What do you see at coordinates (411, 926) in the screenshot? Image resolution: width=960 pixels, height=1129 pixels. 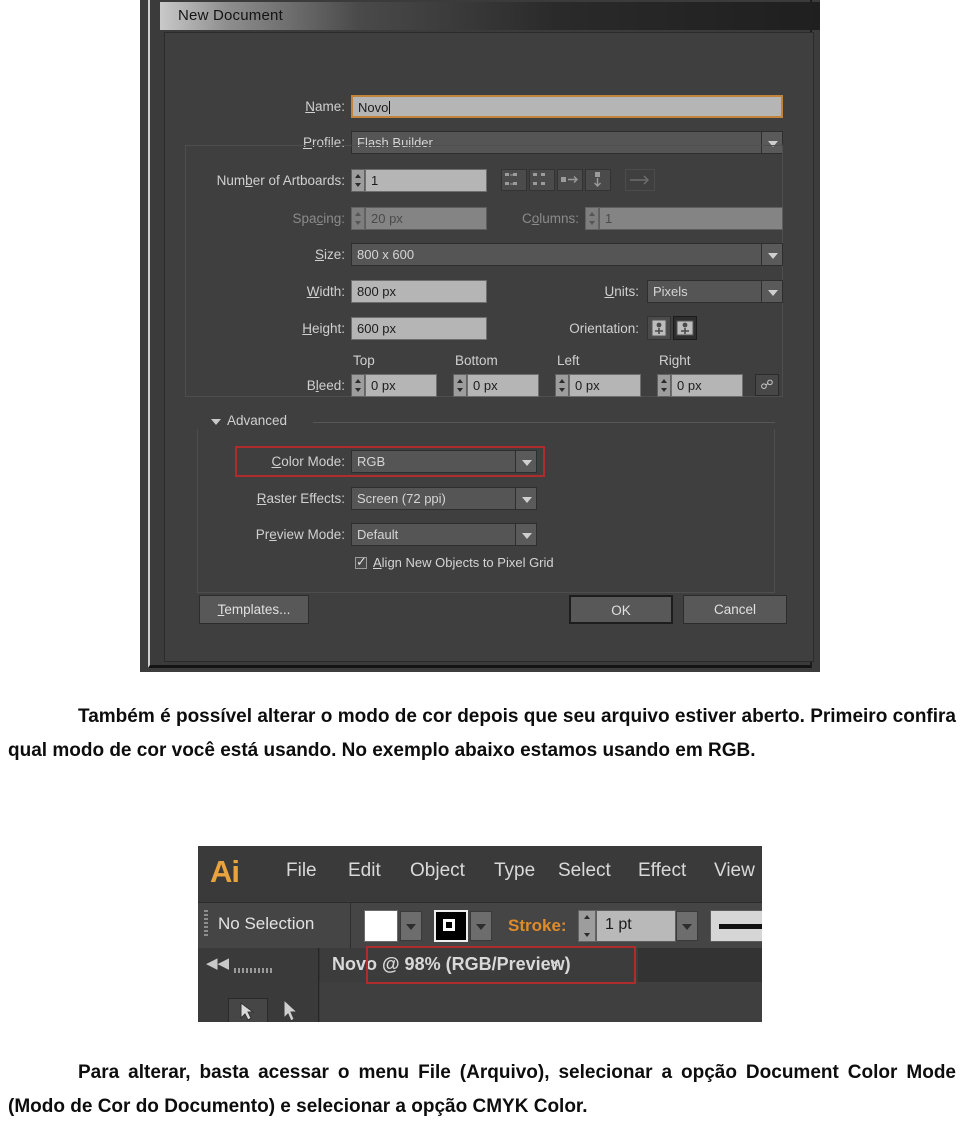 I see `fill-chevron-down-icon` at bounding box center [411, 926].